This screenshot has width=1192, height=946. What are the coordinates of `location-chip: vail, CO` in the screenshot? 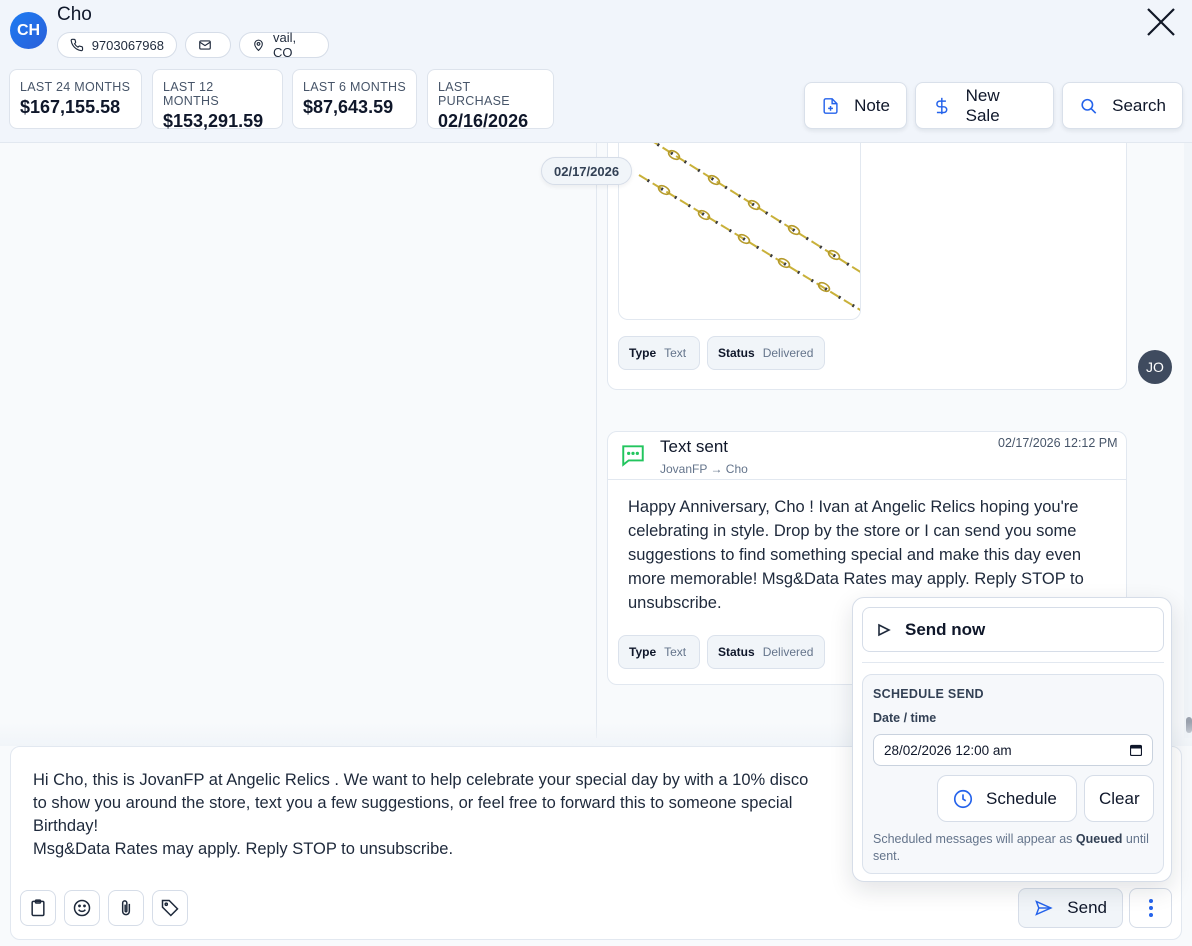 It's located at (284, 45).